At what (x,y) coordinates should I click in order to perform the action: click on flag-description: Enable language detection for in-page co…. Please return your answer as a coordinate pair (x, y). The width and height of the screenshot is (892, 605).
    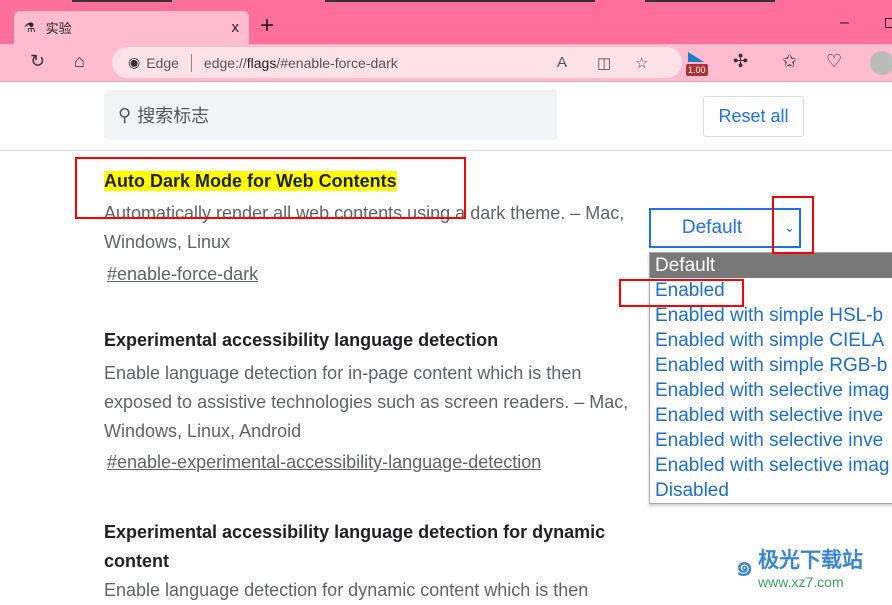
    Looking at the image, I should click on (366, 402).